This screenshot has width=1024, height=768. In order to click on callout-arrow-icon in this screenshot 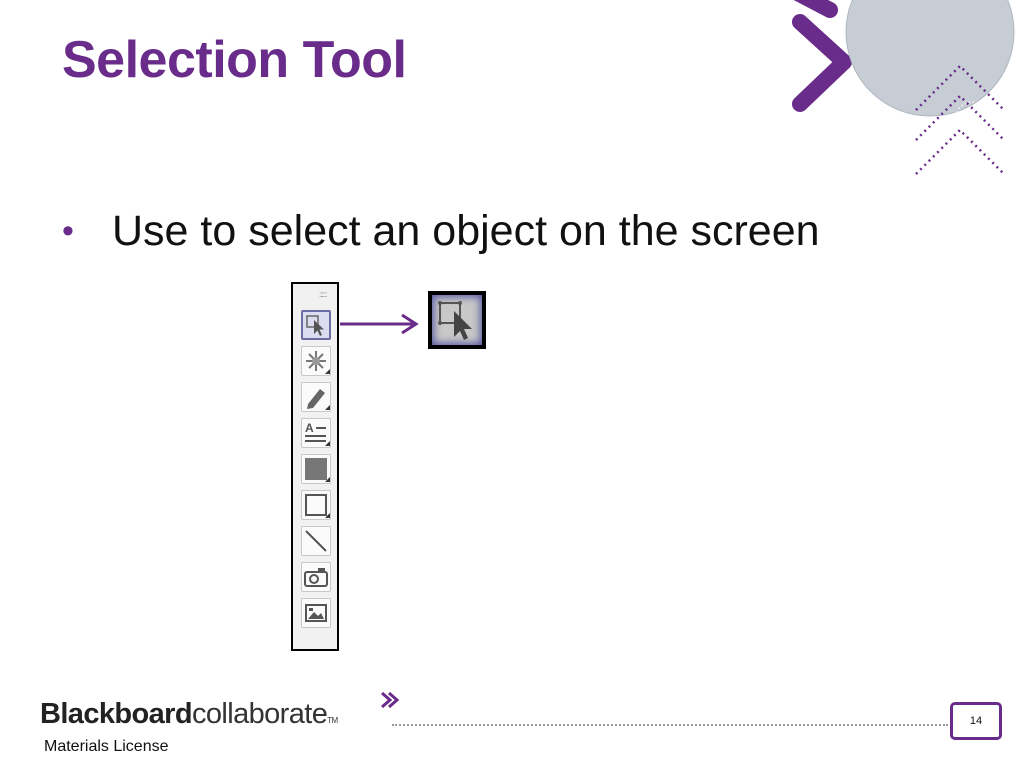, I will do `click(379, 324)`.